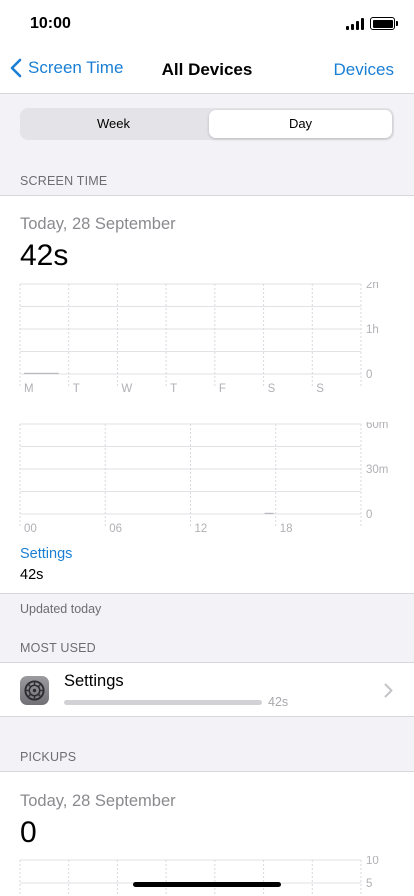 The image size is (414, 896). What do you see at coordinates (207, 124) in the screenshot?
I see `period-segmented-control: Week Day` at bounding box center [207, 124].